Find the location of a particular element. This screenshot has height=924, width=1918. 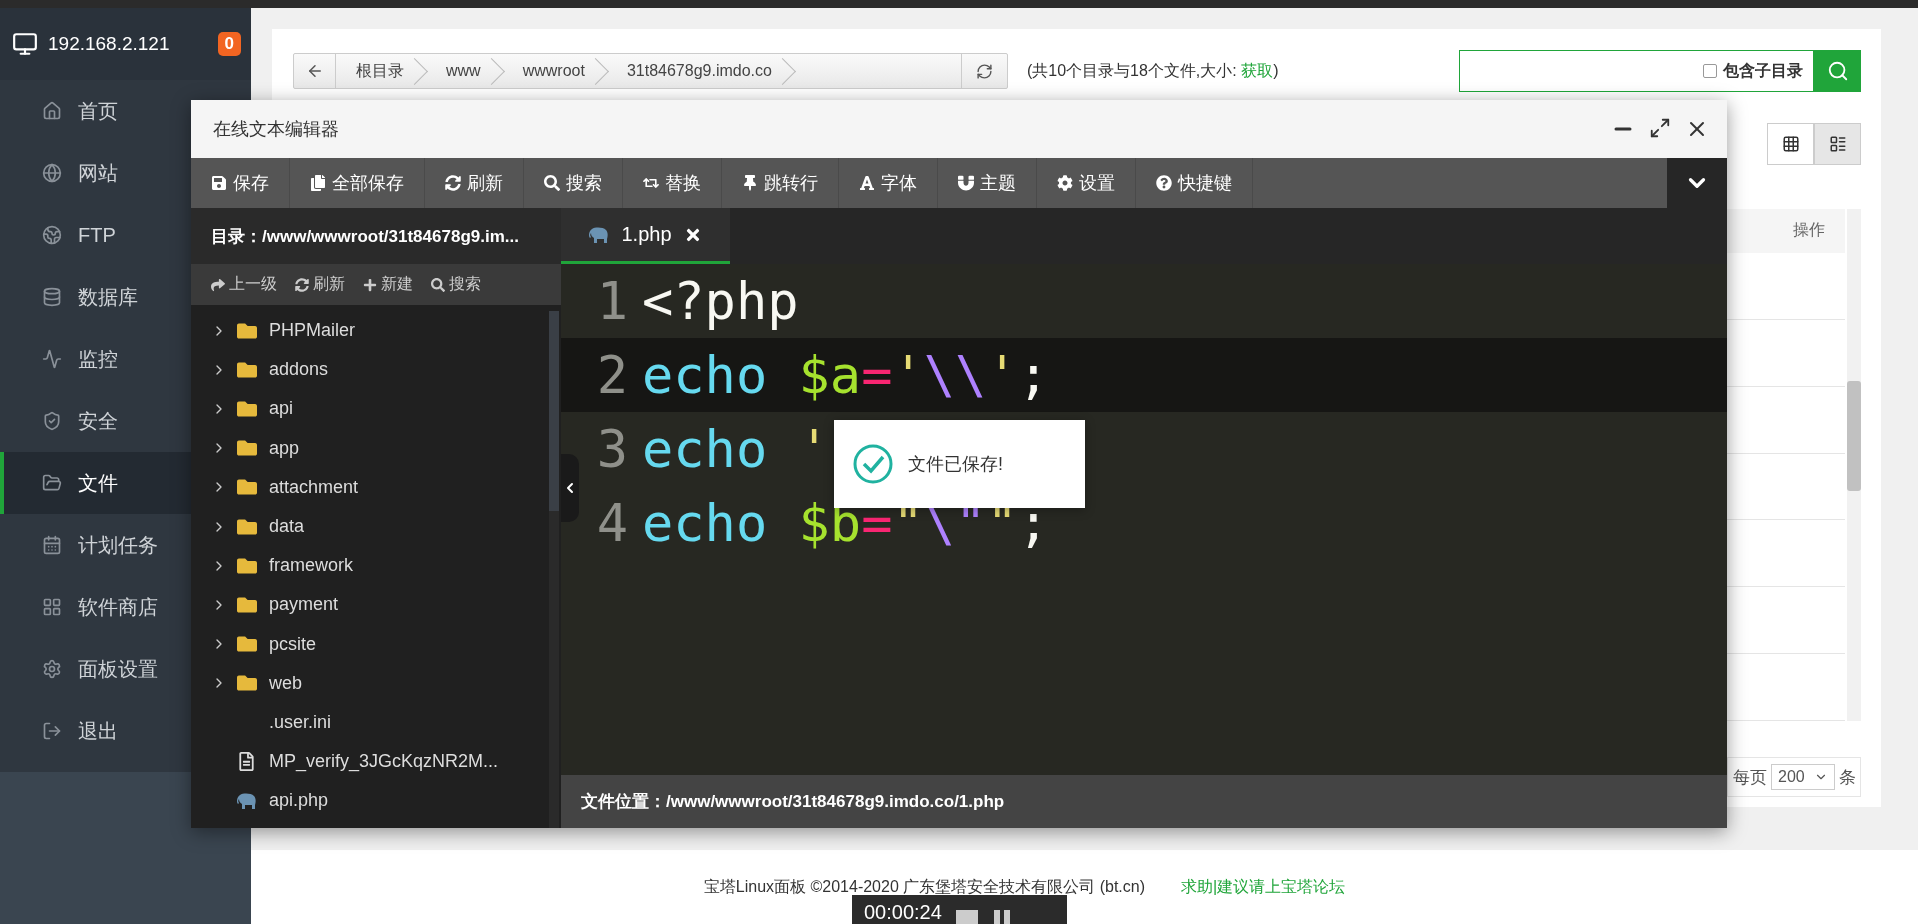

tree-action-button: 新建 is located at coordinates (388, 284).